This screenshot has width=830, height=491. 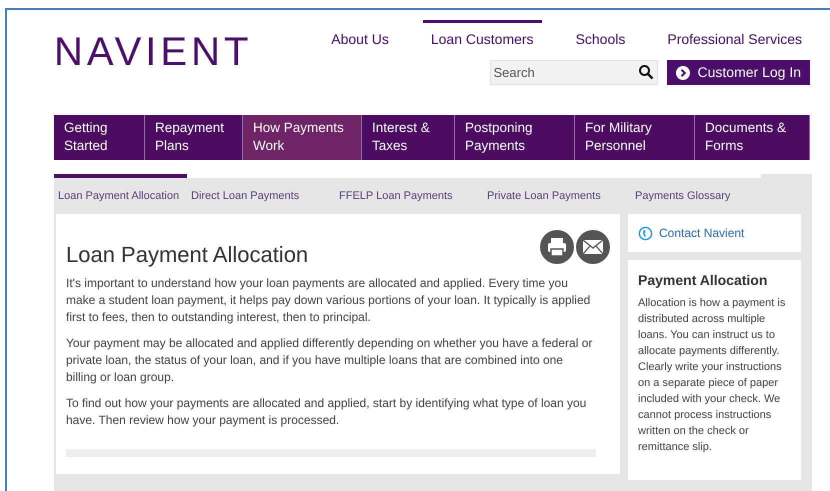 I want to click on top-nav-link: Schools, so click(x=601, y=35).